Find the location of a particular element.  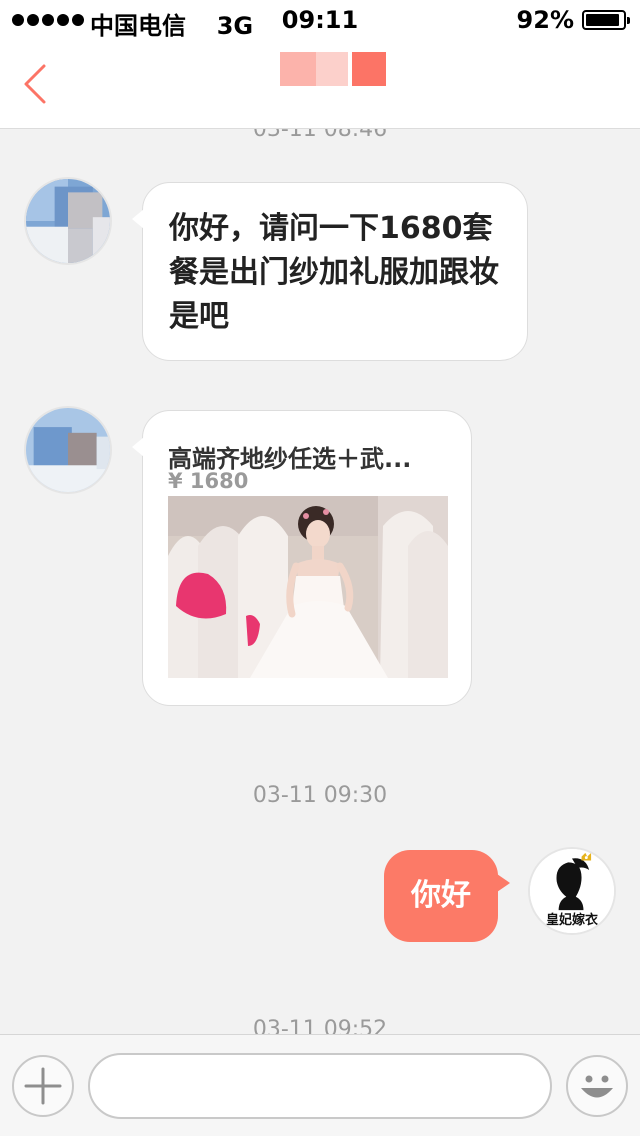

battery-percent: 92% is located at coordinates (545, 20).